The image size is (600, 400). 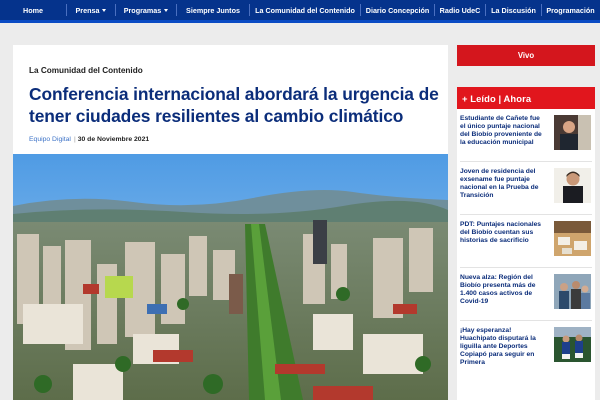 What do you see at coordinates (572, 291) in the screenshot?
I see `people-photo` at bounding box center [572, 291].